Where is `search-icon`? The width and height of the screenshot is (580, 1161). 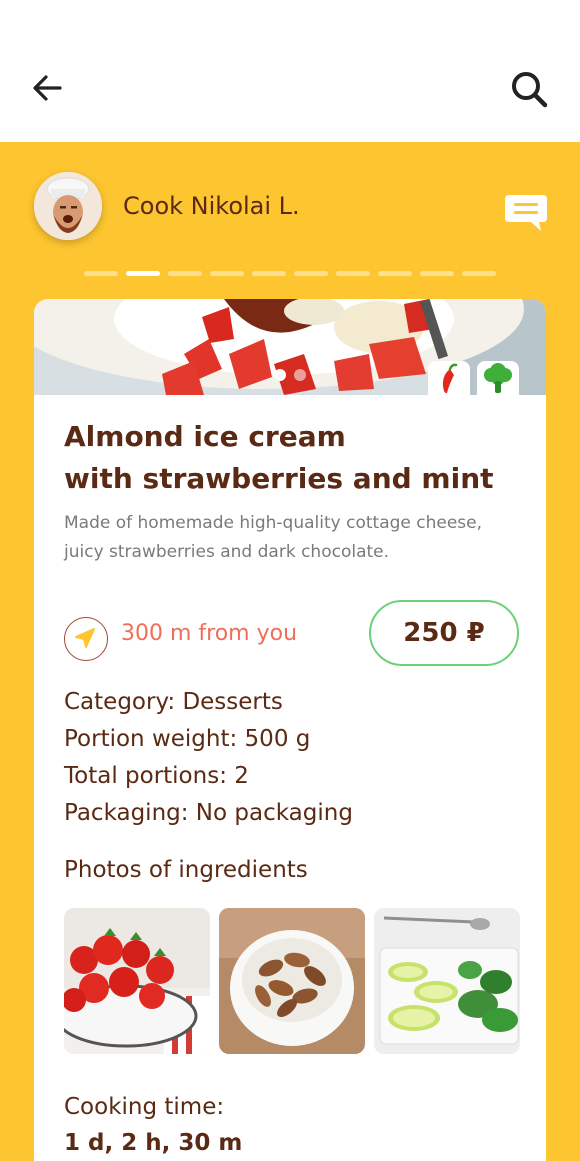
search-icon is located at coordinates (530, 90).